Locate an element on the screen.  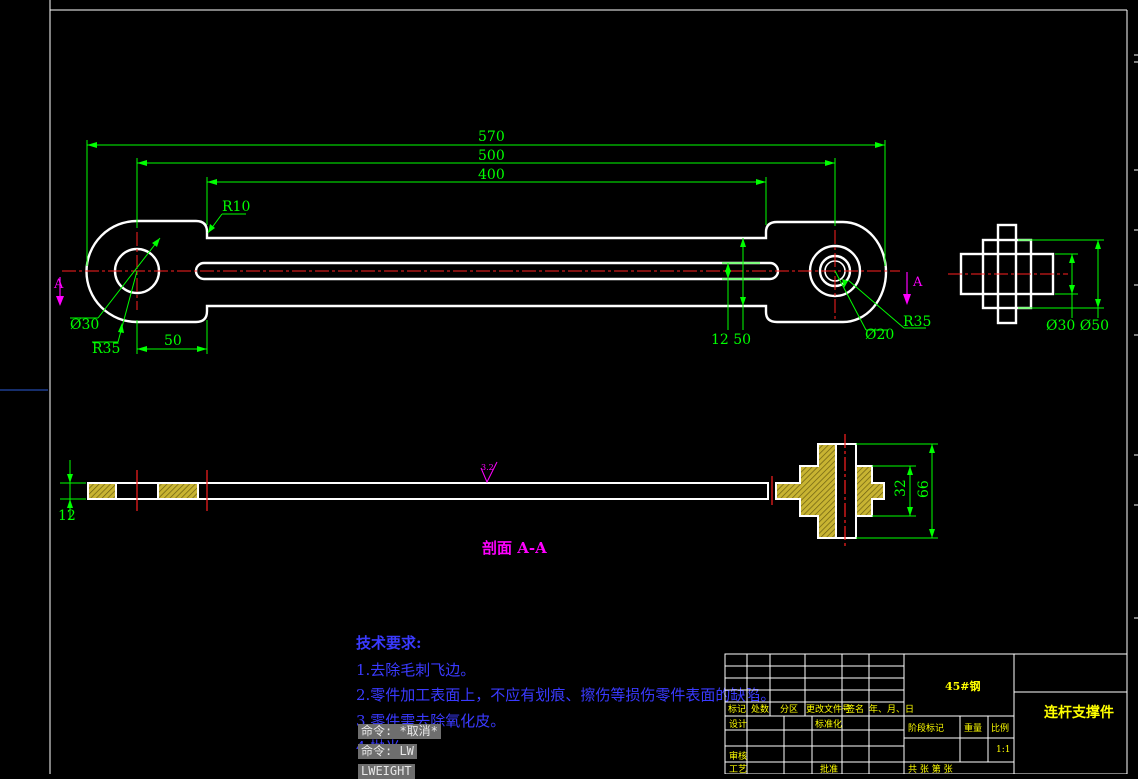
tb-h-date: 年、月、日 is located at coordinates (891, 709).